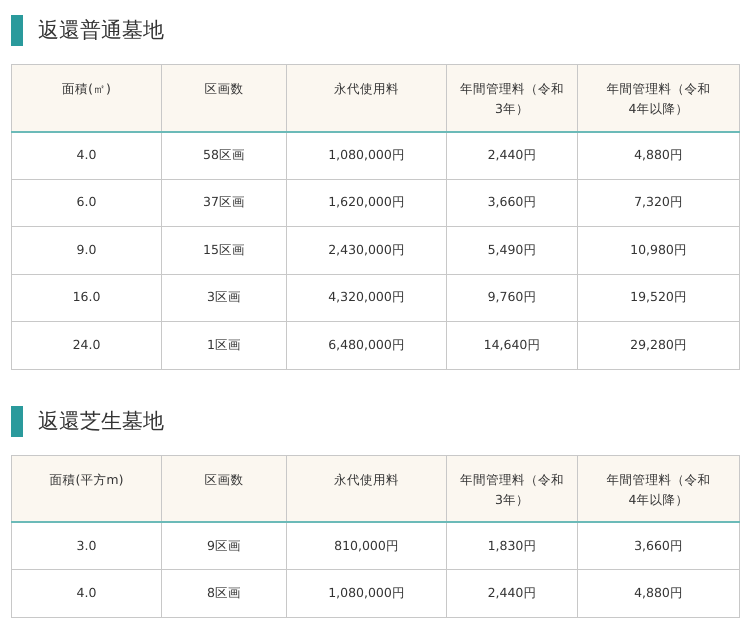 Image resolution: width=752 pixels, height=635 pixels. I want to click on table-cell: 3区画, so click(224, 298).